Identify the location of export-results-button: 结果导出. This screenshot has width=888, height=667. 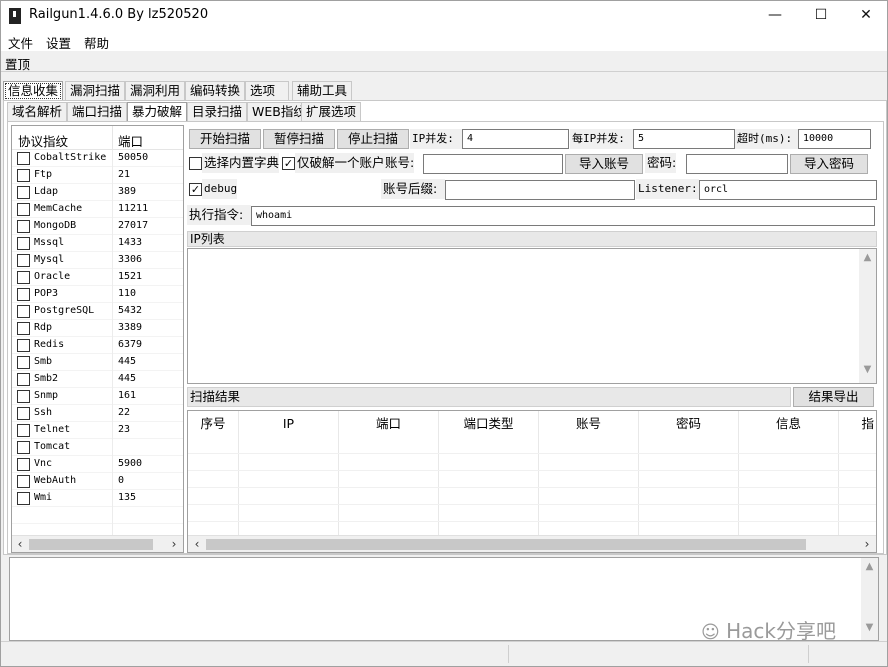
(833, 397).